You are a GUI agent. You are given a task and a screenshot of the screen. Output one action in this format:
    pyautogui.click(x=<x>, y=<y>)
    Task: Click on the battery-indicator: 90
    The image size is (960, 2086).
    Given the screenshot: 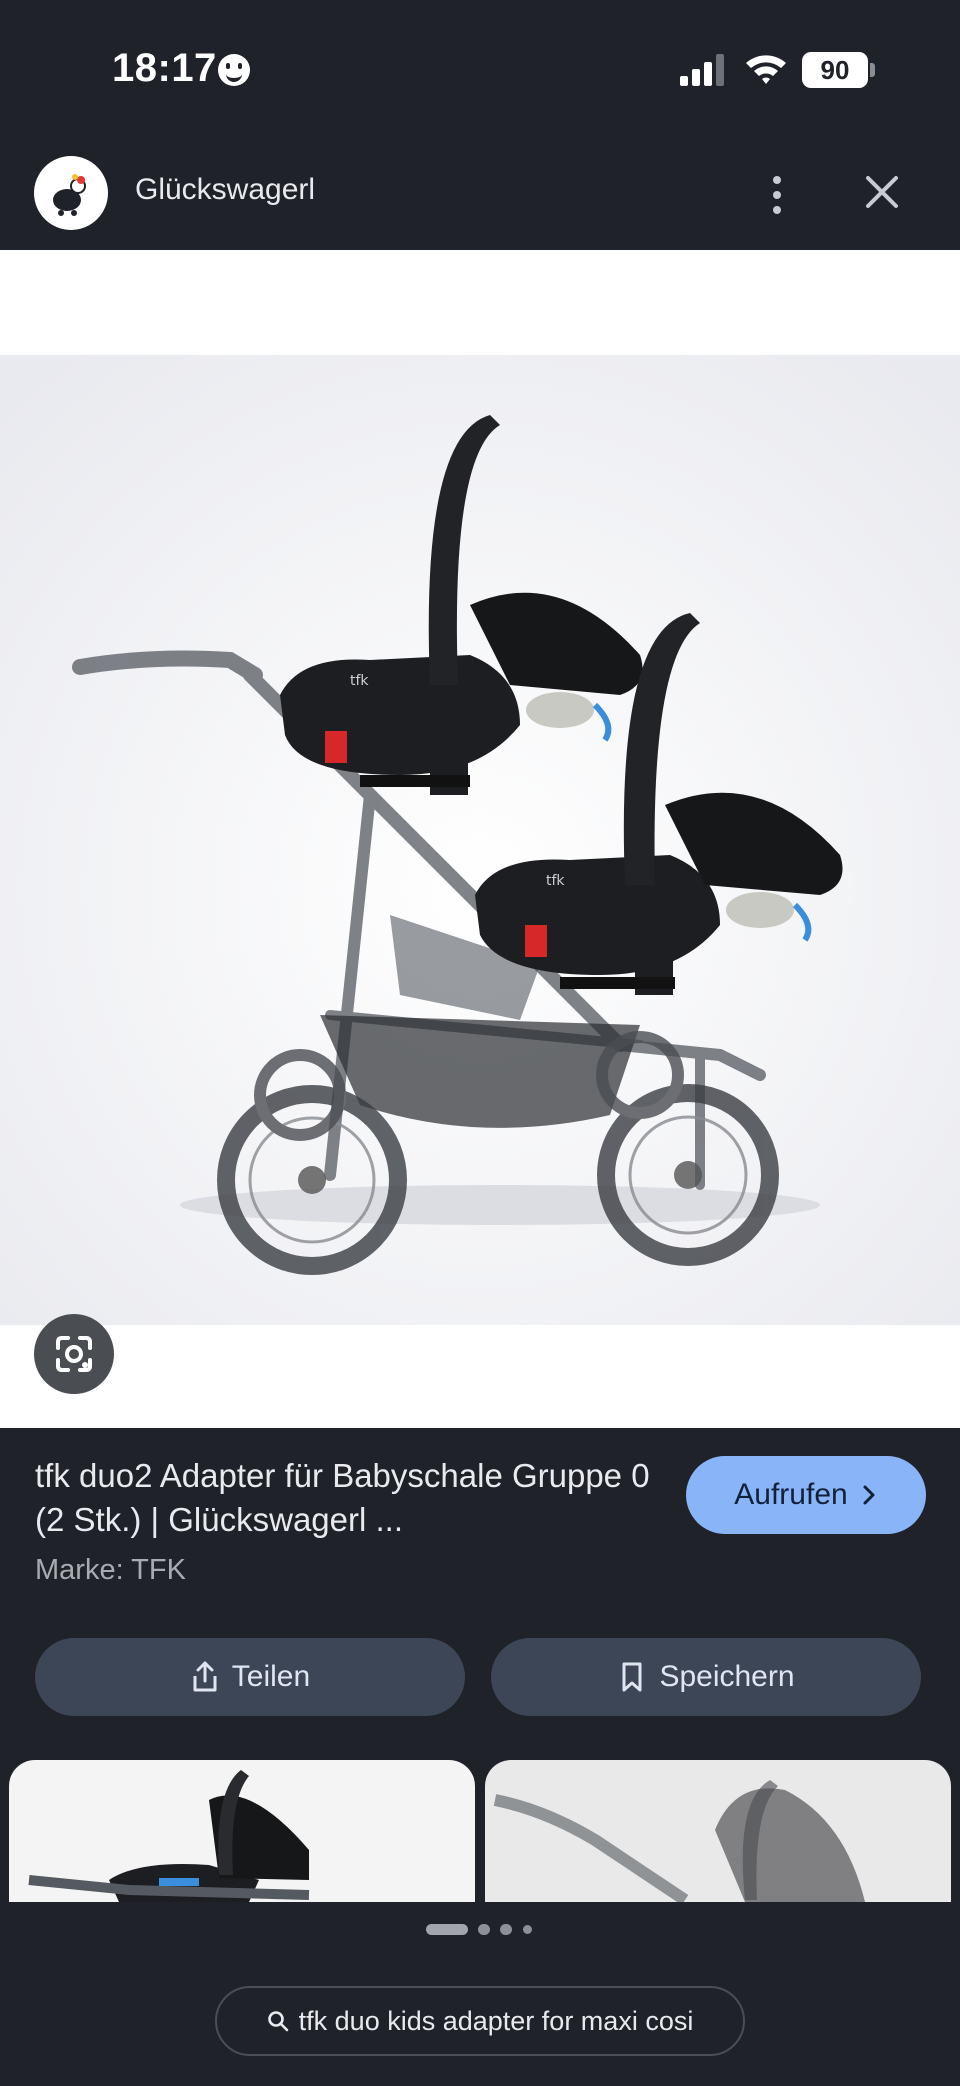 What is the action you would take?
    pyautogui.click(x=835, y=70)
    